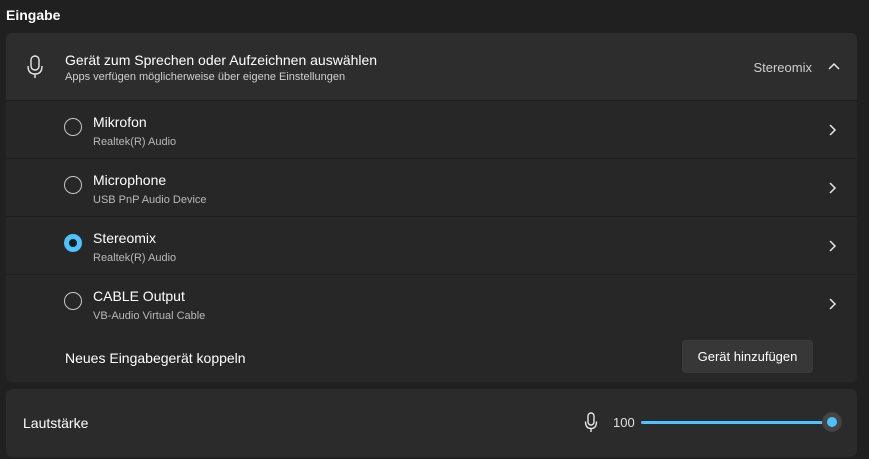 The height and width of the screenshot is (459, 869). Describe the element at coordinates (155, 358) in the screenshot. I see `pair-device-label: Neues Eingabegerät koppeln` at that location.